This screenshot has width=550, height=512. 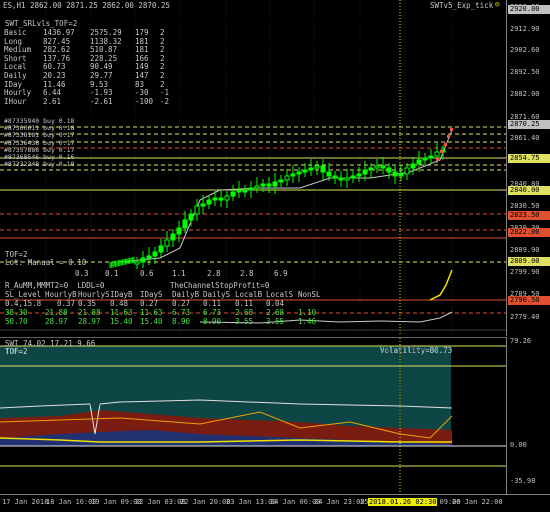 What do you see at coordinates (112, 273) in the screenshot?
I see `multiplier-value: 0.1` at bounding box center [112, 273].